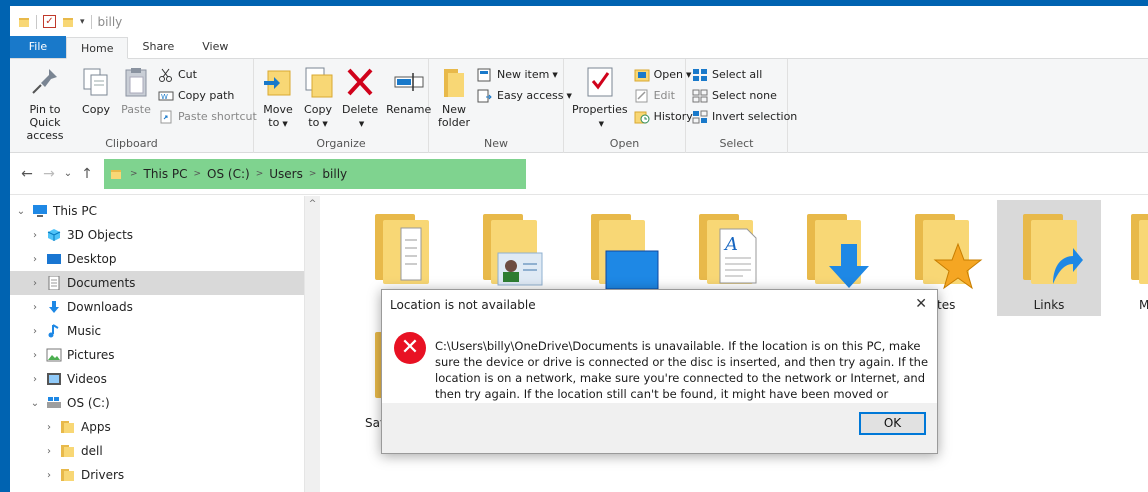 This screenshot has width=1148, height=492. What do you see at coordinates (157, 283) in the screenshot?
I see `tree-item-documents: › Documents` at bounding box center [157, 283].